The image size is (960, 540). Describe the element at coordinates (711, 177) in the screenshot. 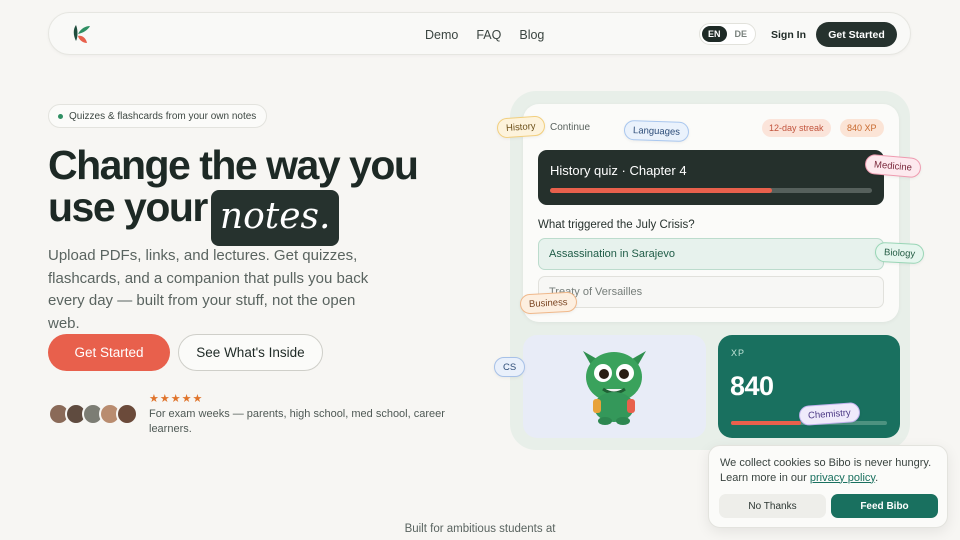

I see `quiz-progress-card: History quiz · Chapter 4` at that location.